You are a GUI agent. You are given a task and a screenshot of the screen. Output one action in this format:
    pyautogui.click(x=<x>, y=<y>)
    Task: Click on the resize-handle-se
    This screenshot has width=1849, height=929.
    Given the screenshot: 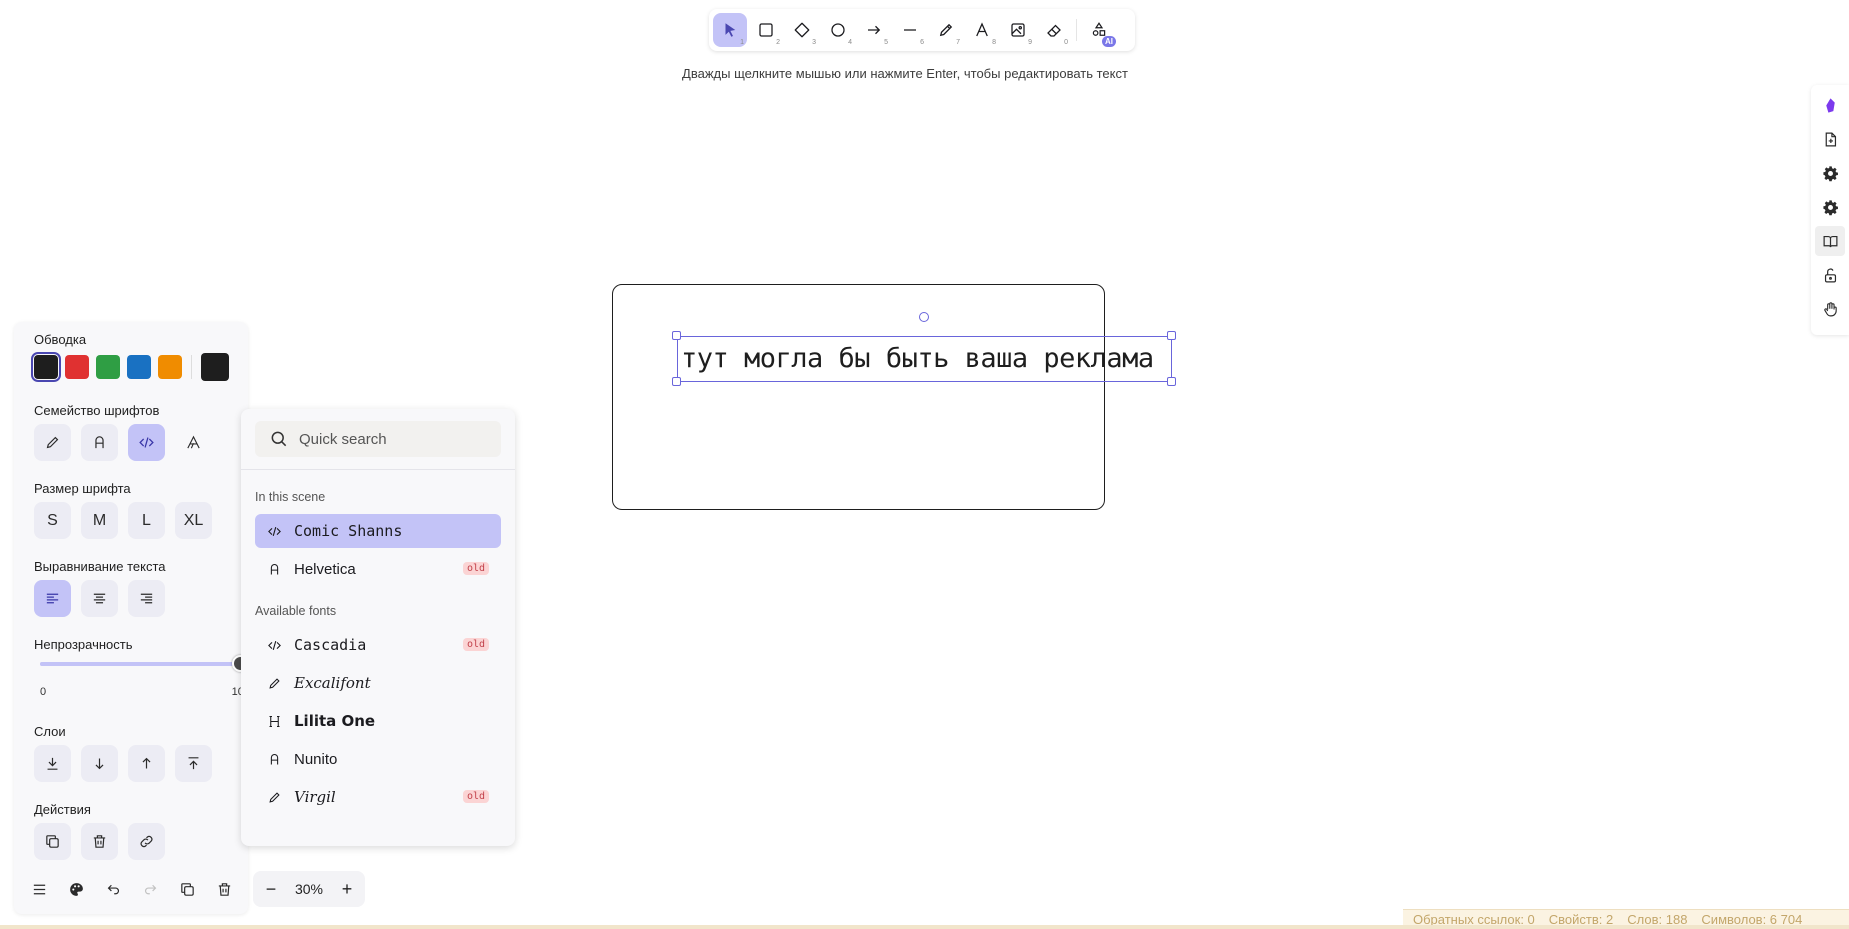 What is the action you would take?
    pyautogui.click(x=1171, y=381)
    